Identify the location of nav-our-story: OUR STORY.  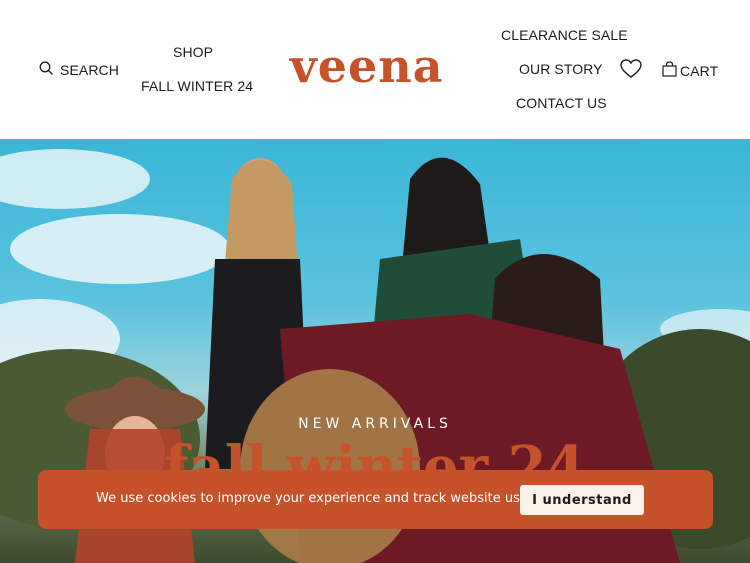
(561, 69).